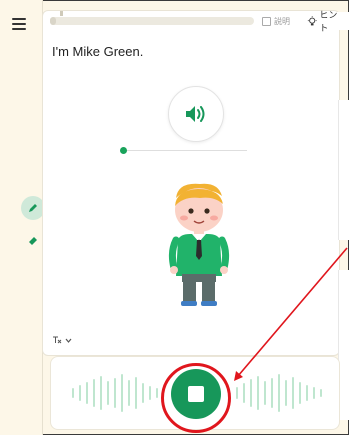  Describe the element at coordinates (61, 13) in the screenshot. I see `progress-marker` at that location.